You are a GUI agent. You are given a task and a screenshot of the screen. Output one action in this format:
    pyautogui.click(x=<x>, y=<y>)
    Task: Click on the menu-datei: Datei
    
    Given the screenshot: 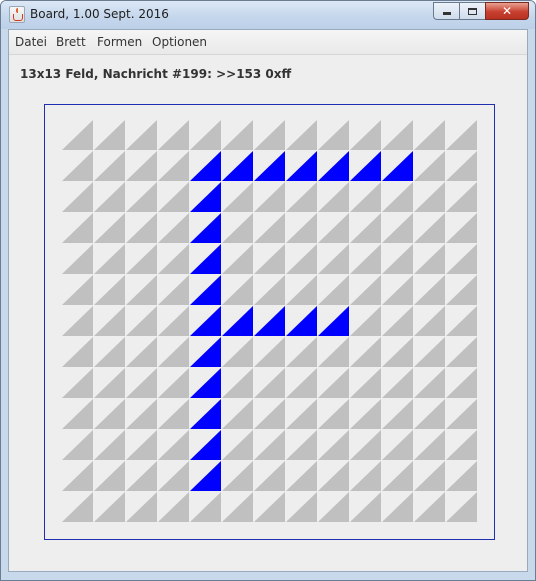 What is the action you would take?
    pyautogui.click(x=31, y=42)
    